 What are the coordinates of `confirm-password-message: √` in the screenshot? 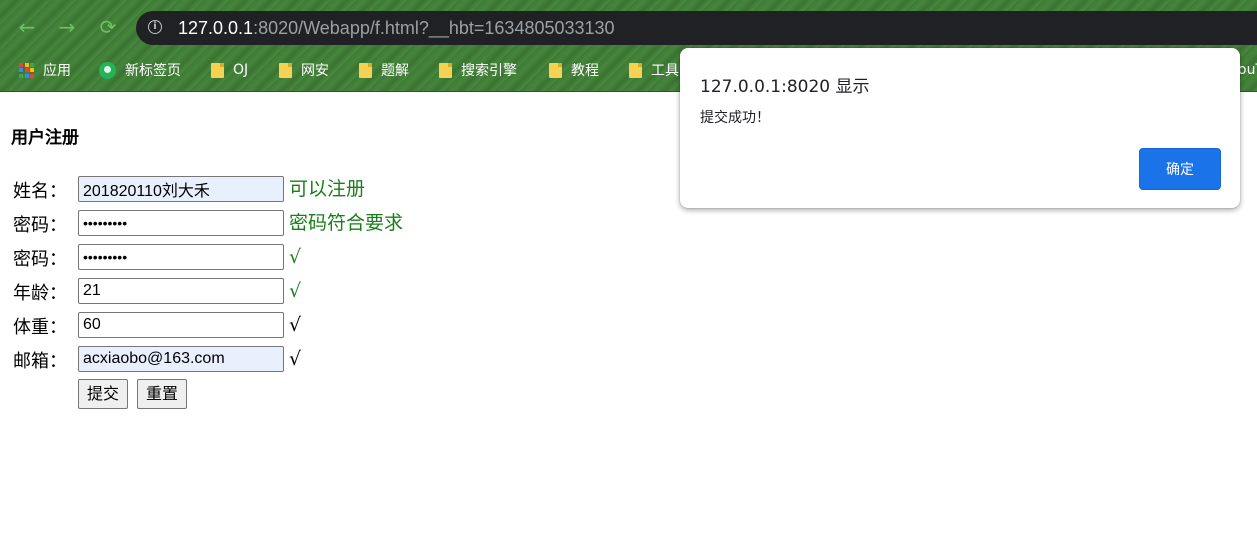 It's located at (295, 257).